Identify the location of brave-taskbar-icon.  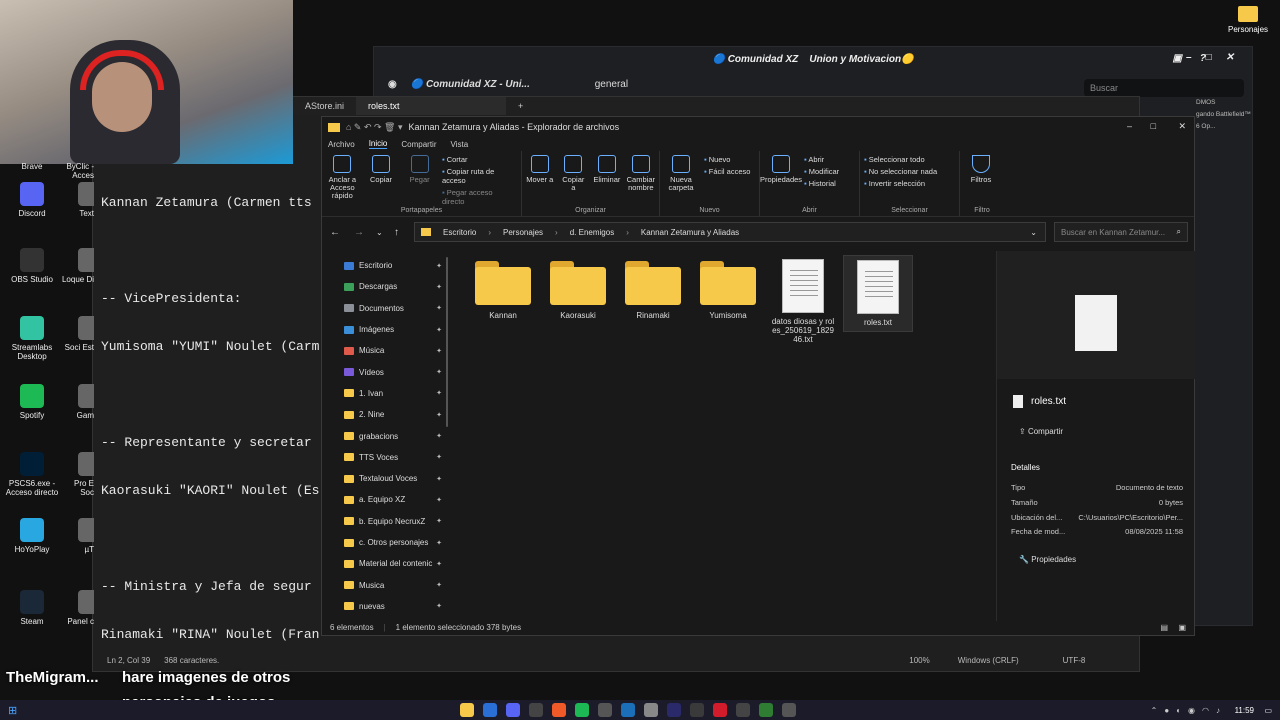
(559, 710).